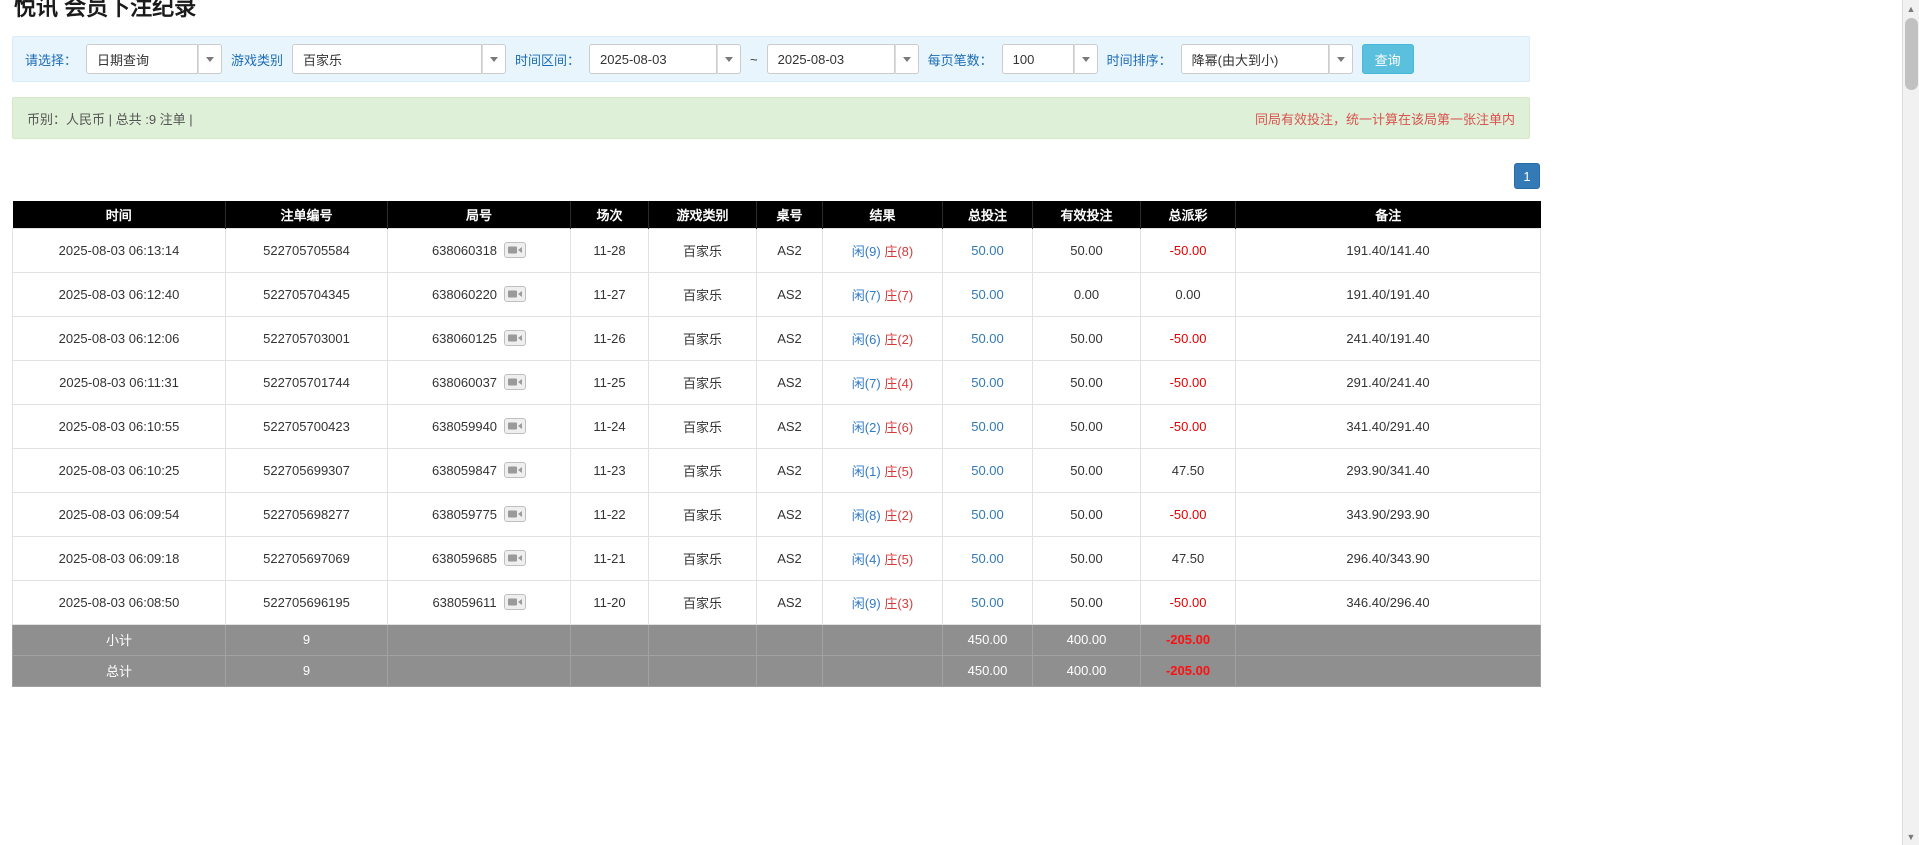  What do you see at coordinates (479, 514) in the screenshot?
I see `cell-round: 638059775` at bounding box center [479, 514].